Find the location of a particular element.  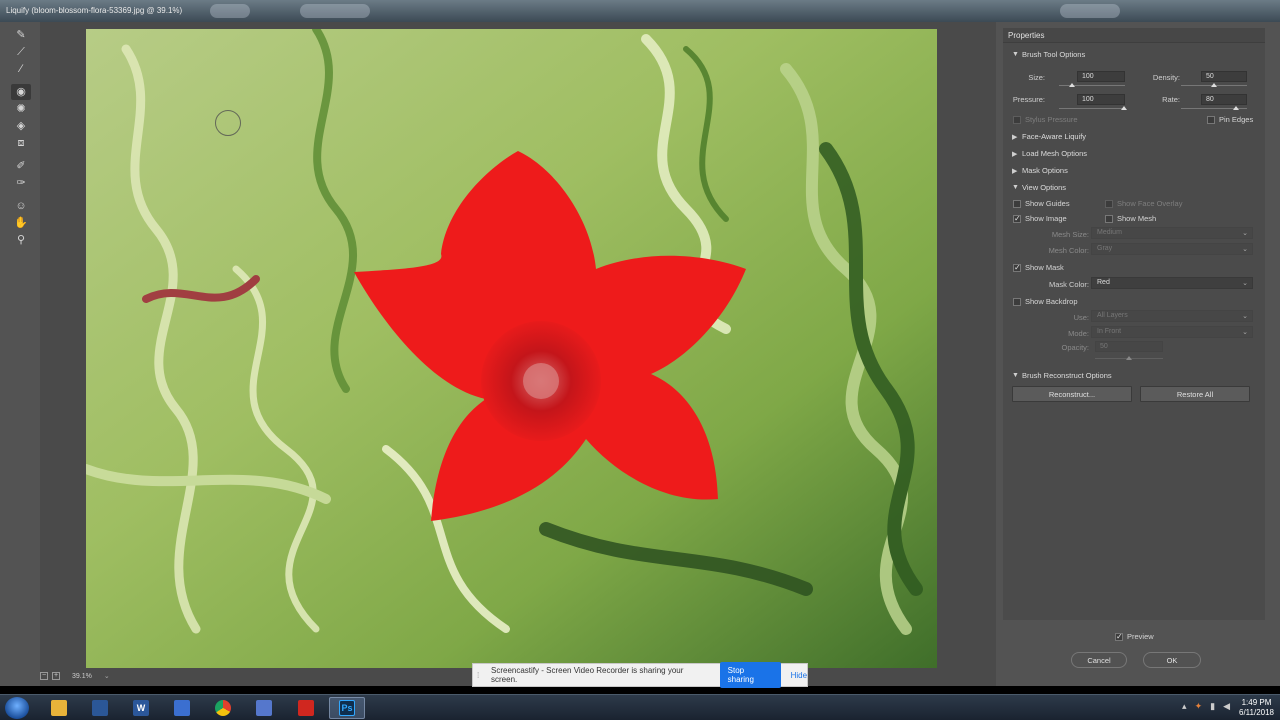

volume-icon: ◀ is located at coordinates (1226, 706).